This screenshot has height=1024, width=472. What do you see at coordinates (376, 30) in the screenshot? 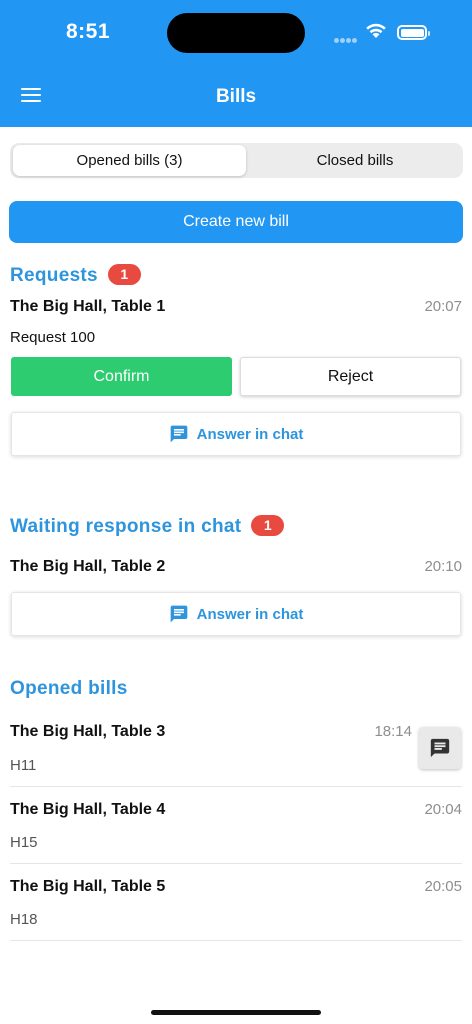
I see `wifi-icon` at bounding box center [376, 30].